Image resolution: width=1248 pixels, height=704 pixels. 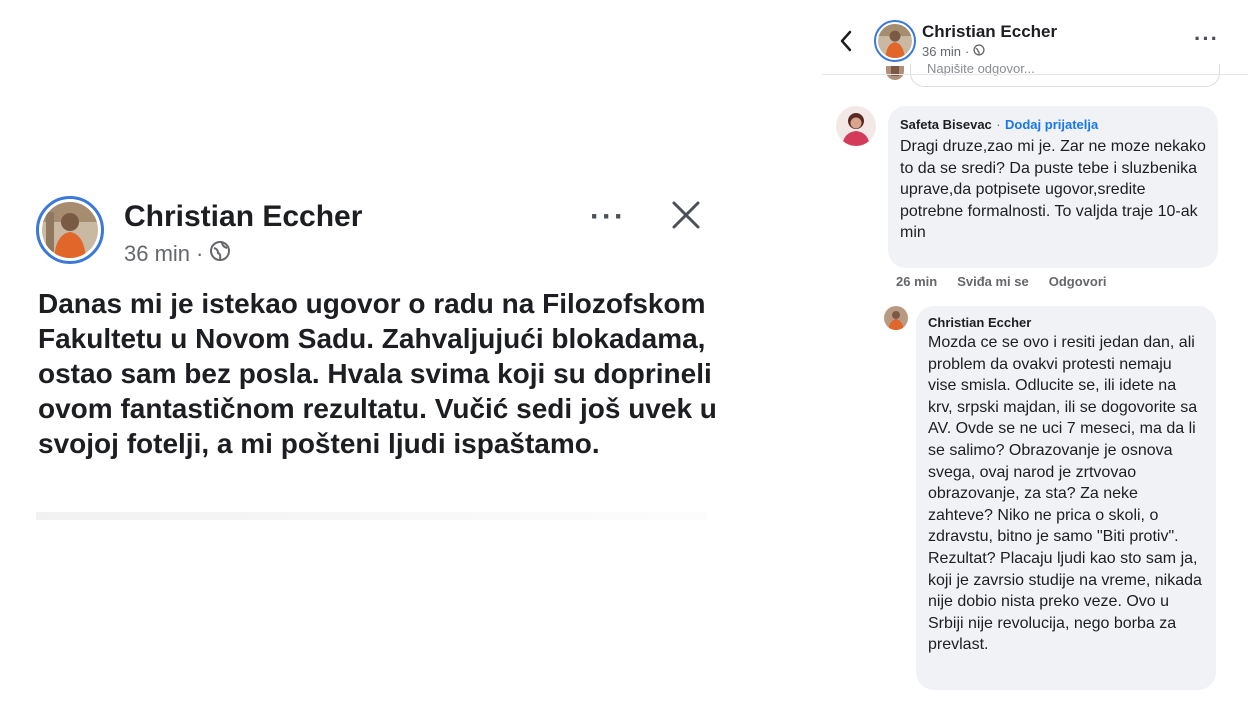 I want to click on back-arrow-icon, so click(x=846, y=41).